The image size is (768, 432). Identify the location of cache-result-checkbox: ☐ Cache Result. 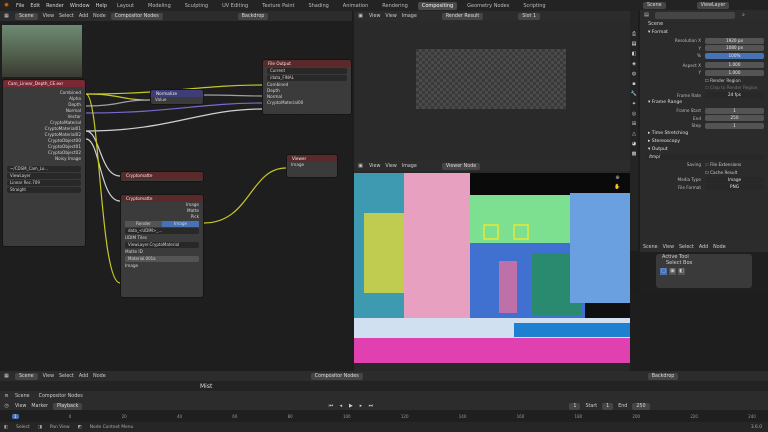
(734, 172).